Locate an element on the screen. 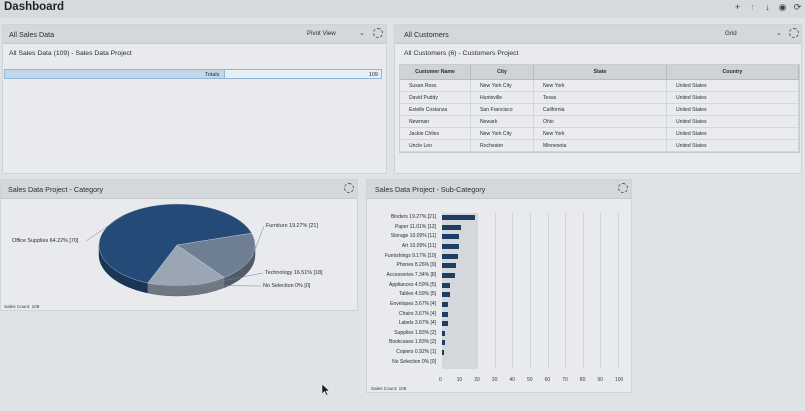 Image resolution: width=805 pixels, height=411 pixels. x-tick-label: 90 is located at coordinates (600, 380).